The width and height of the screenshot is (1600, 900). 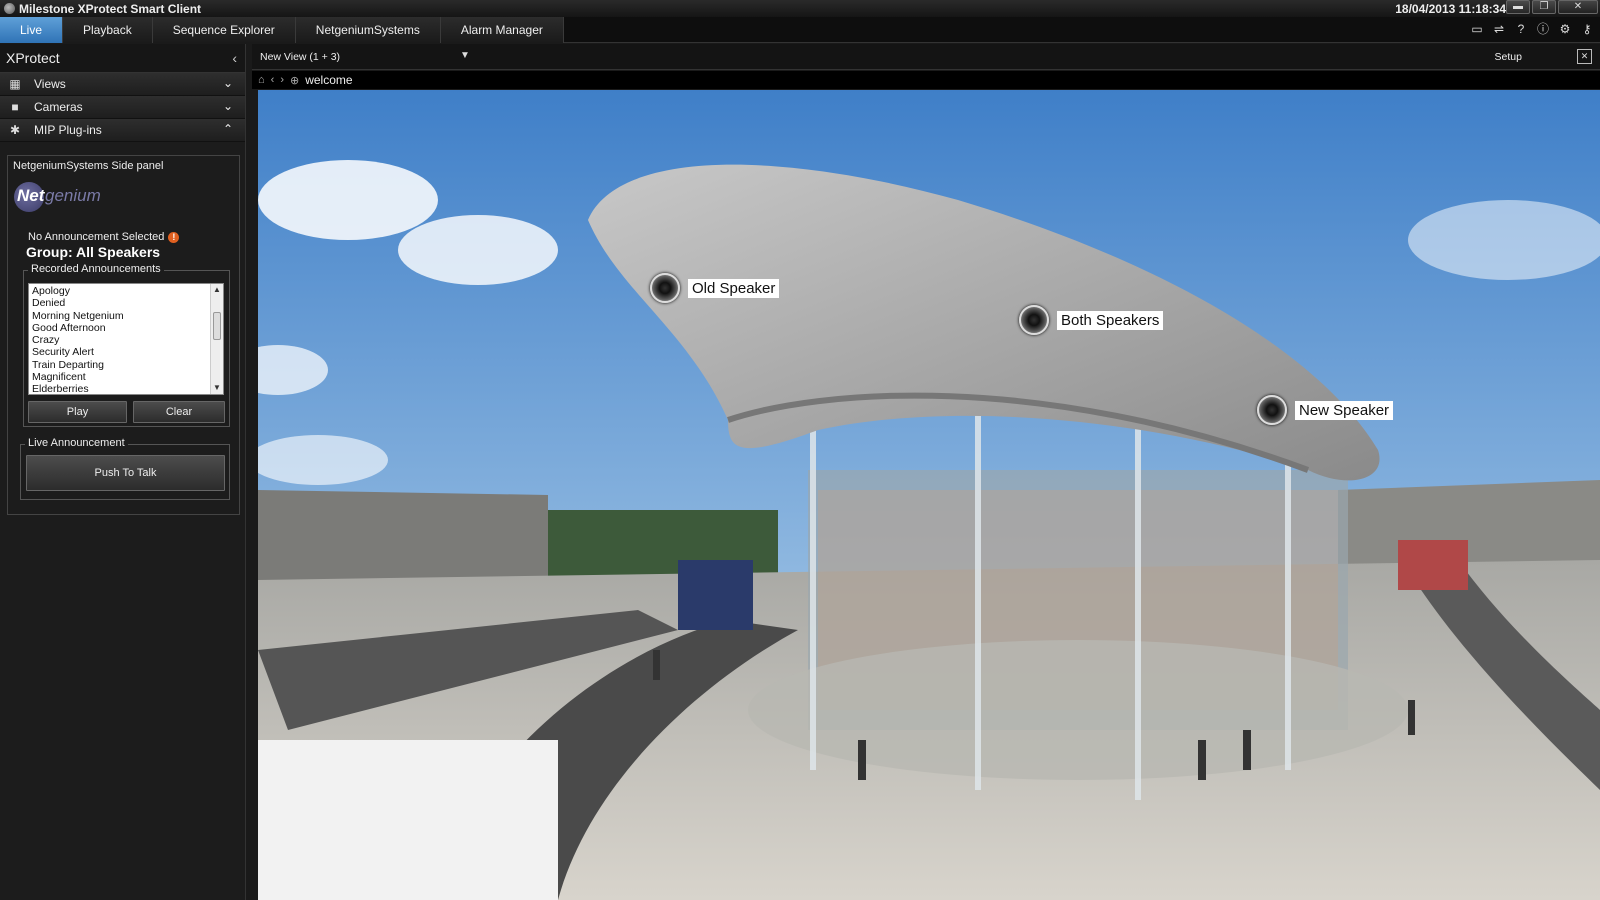 What do you see at coordinates (217, 326) in the screenshot?
I see `scroll-thumb` at bounding box center [217, 326].